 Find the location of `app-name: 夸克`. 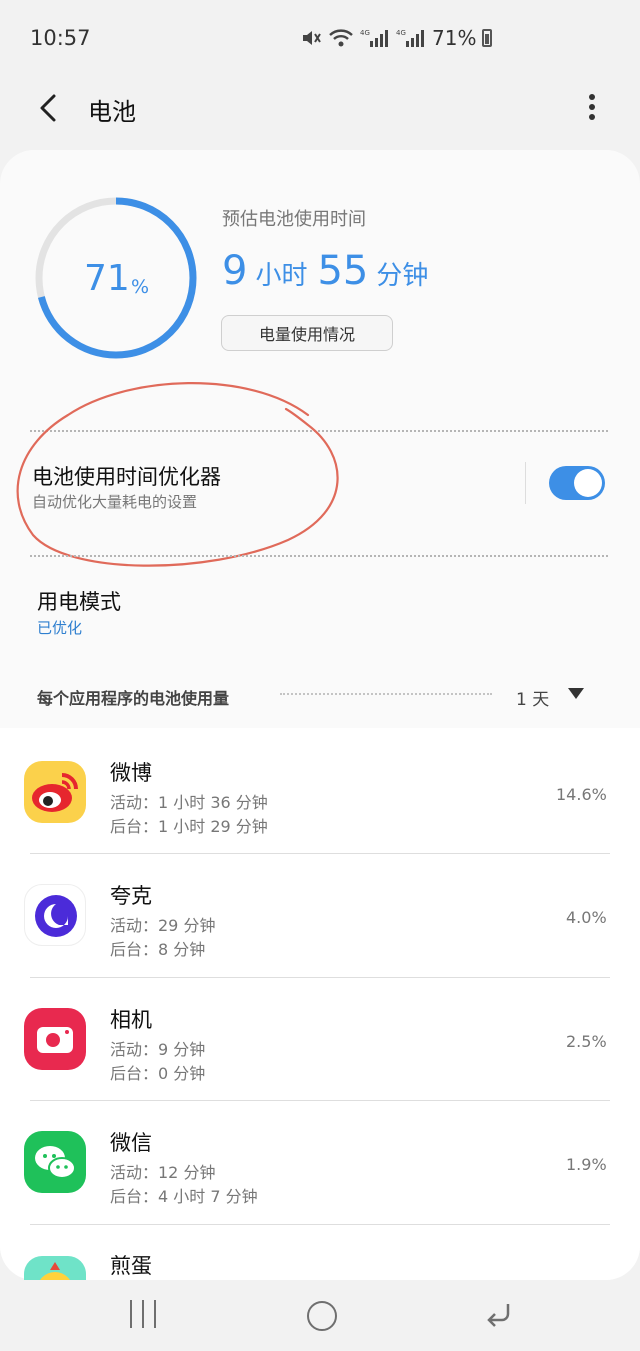

app-name: 夸克 is located at coordinates (131, 896).